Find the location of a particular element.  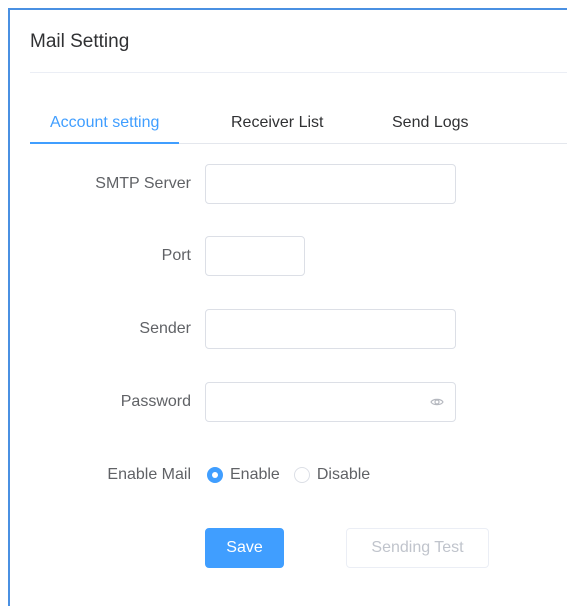

enable-mail-row: Enable Mail Enable Disable is located at coordinates (288, 475).